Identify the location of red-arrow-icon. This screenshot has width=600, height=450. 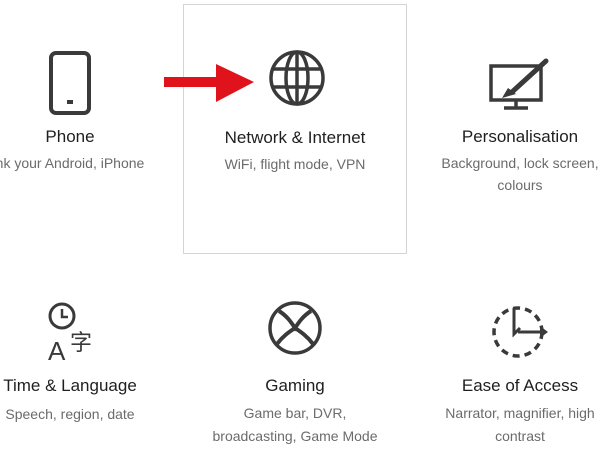
(209, 83).